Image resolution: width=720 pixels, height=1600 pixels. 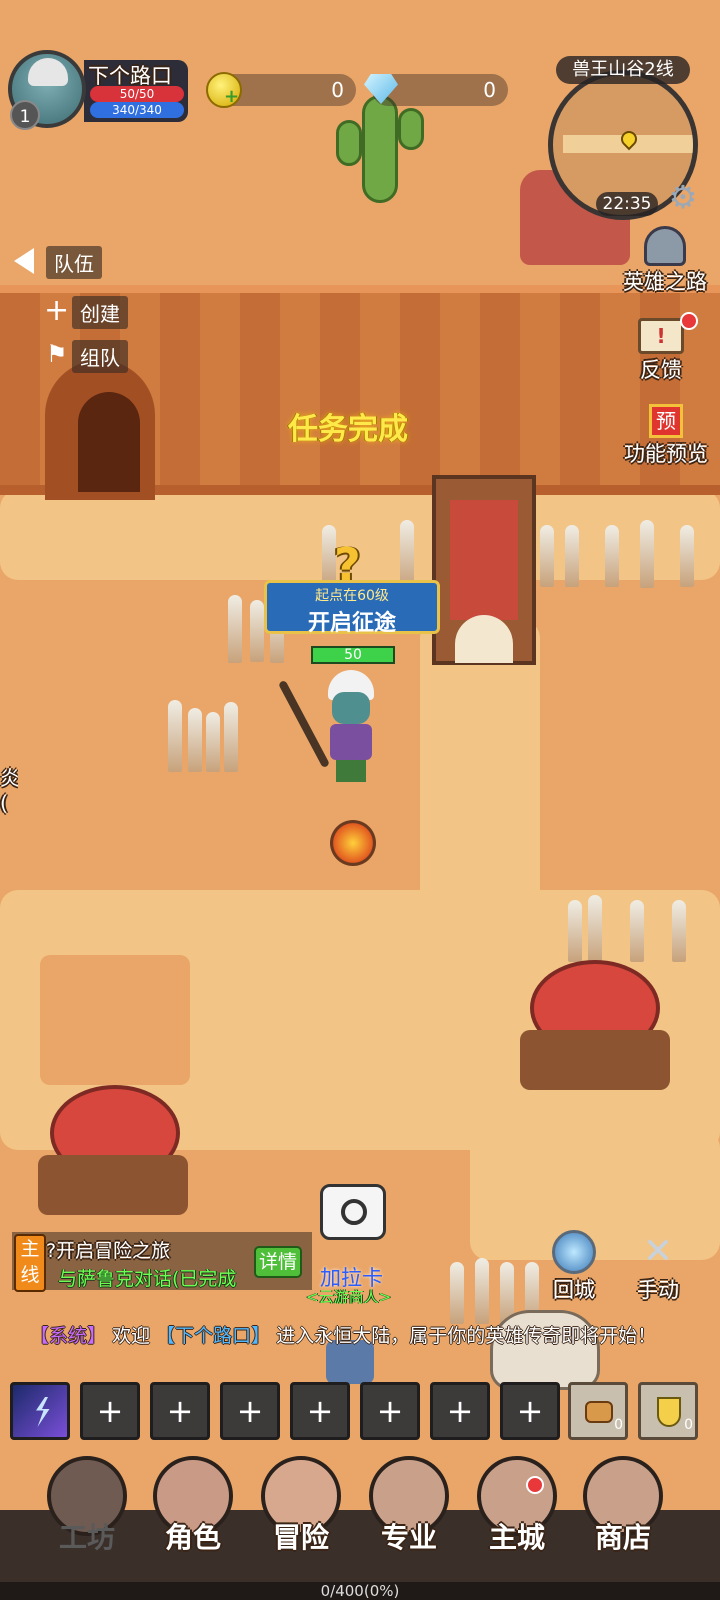 What do you see at coordinates (352, 596) in the screenshot?
I see `quest-banner-top: 起点在60级` at bounding box center [352, 596].